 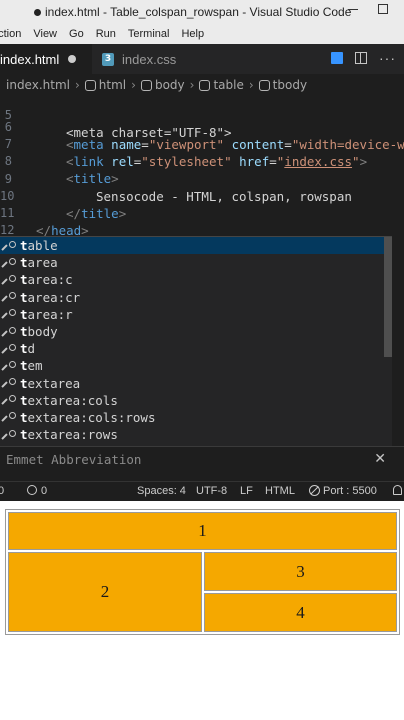 I want to click on status-language: HTML, so click(x=280, y=491).